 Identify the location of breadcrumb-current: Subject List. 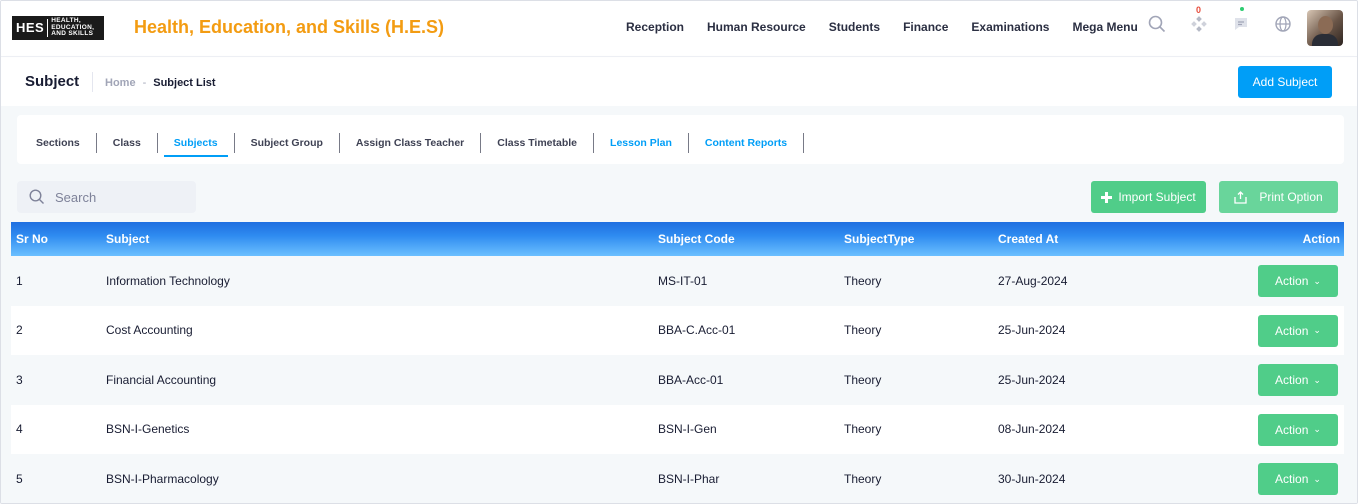
(184, 83).